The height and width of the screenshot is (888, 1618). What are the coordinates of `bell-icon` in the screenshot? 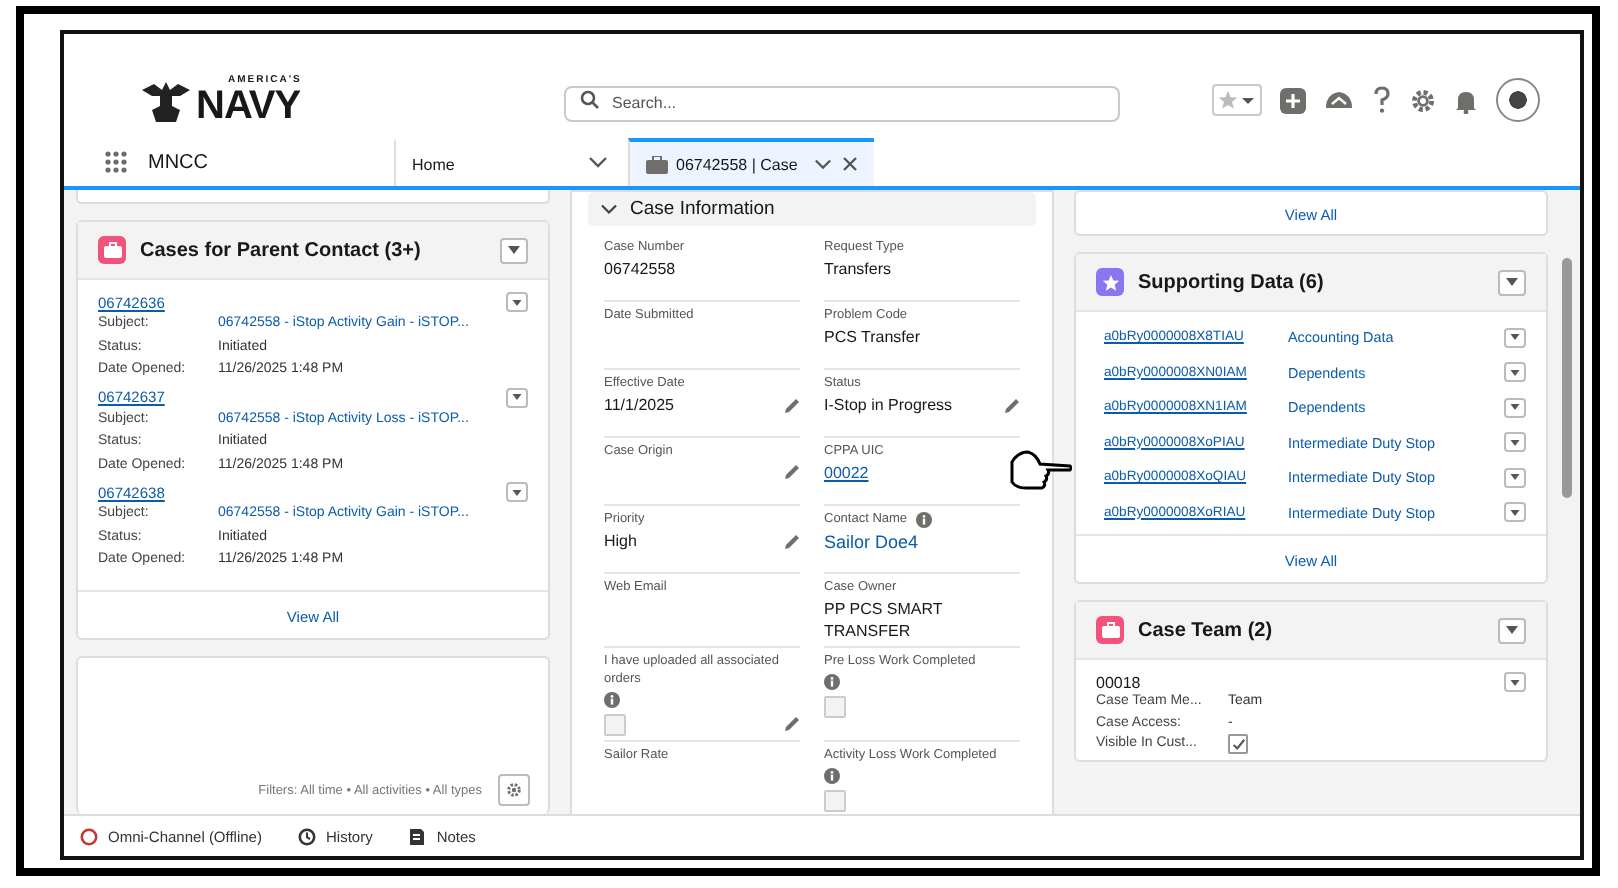 It's located at (1466, 100).